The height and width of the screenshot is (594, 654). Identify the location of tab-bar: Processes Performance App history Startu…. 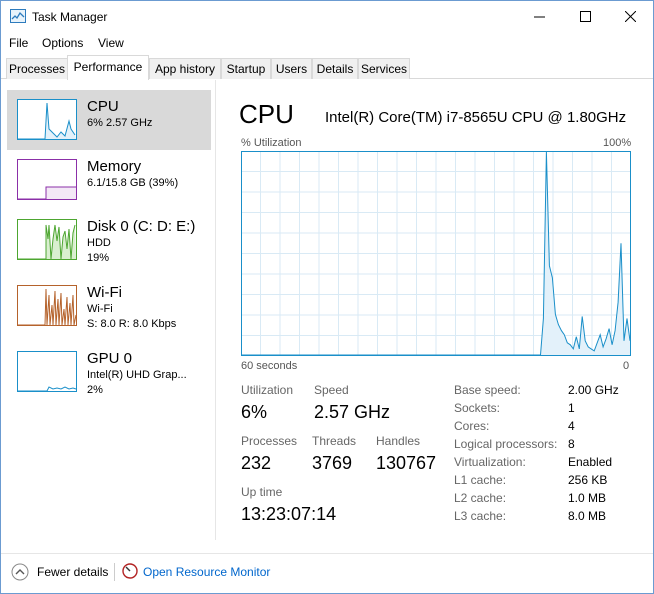
(327, 67).